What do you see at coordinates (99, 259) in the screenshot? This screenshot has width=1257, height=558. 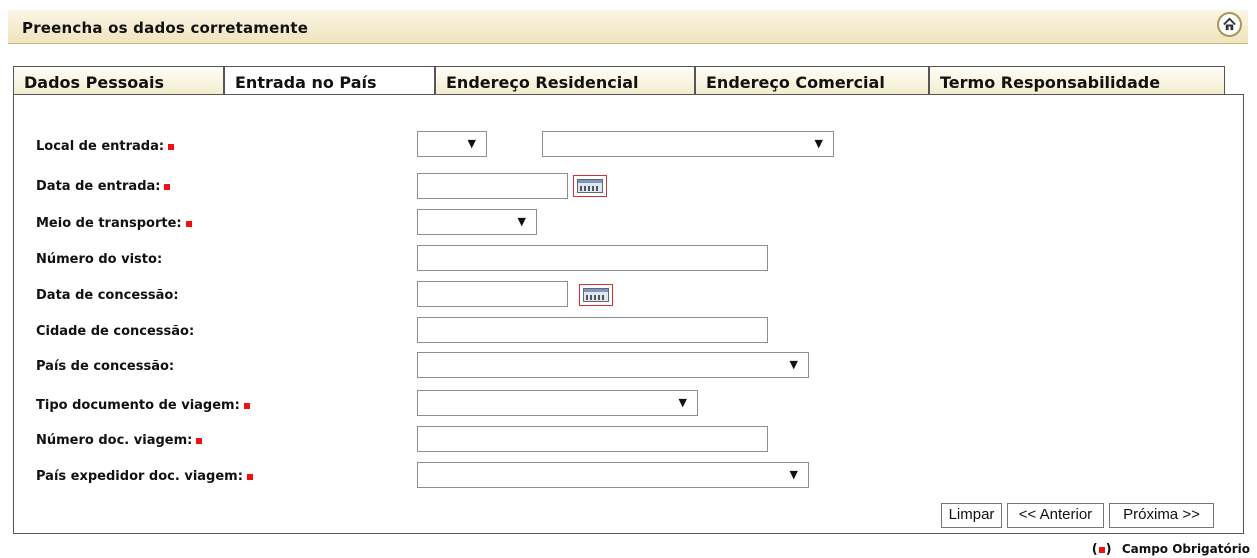 I see `numero-visto-label: Número do visto:` at bounding box center [99, 259].